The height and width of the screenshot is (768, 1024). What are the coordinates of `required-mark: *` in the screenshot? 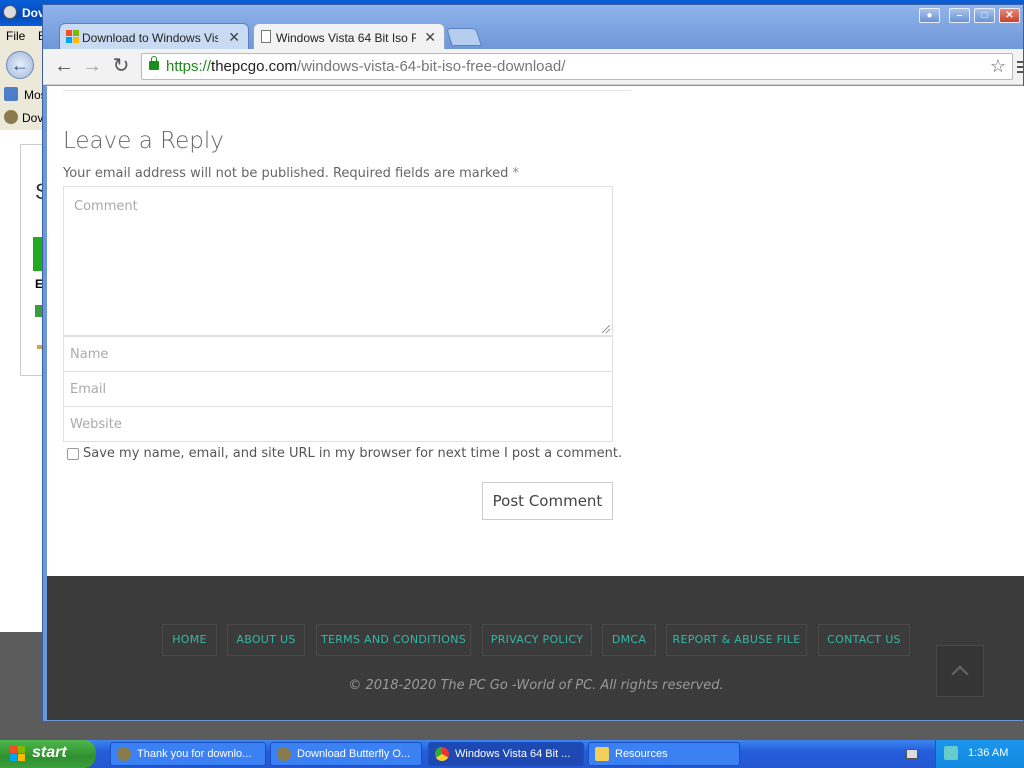 It's located at (516, 173).